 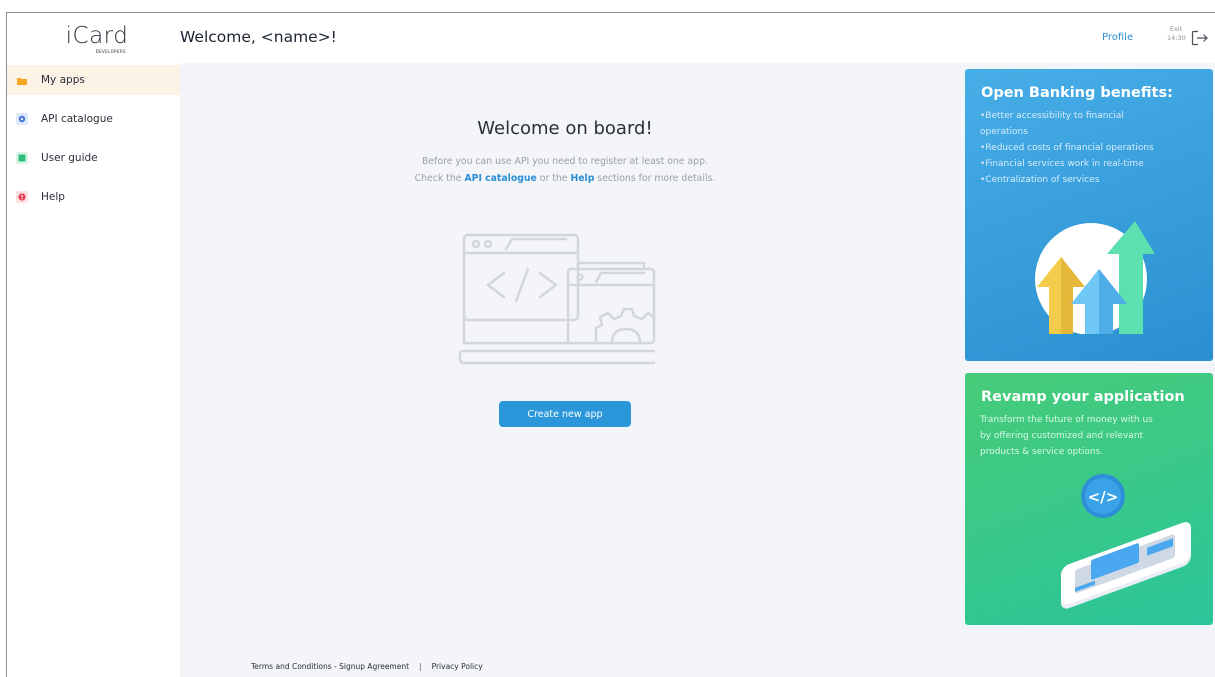 What do you see at coordinates (1067, 148) in the screenshot?
I see `benefit-item: •Reduced costs of financial operations` at bounding box center [1067, 148].